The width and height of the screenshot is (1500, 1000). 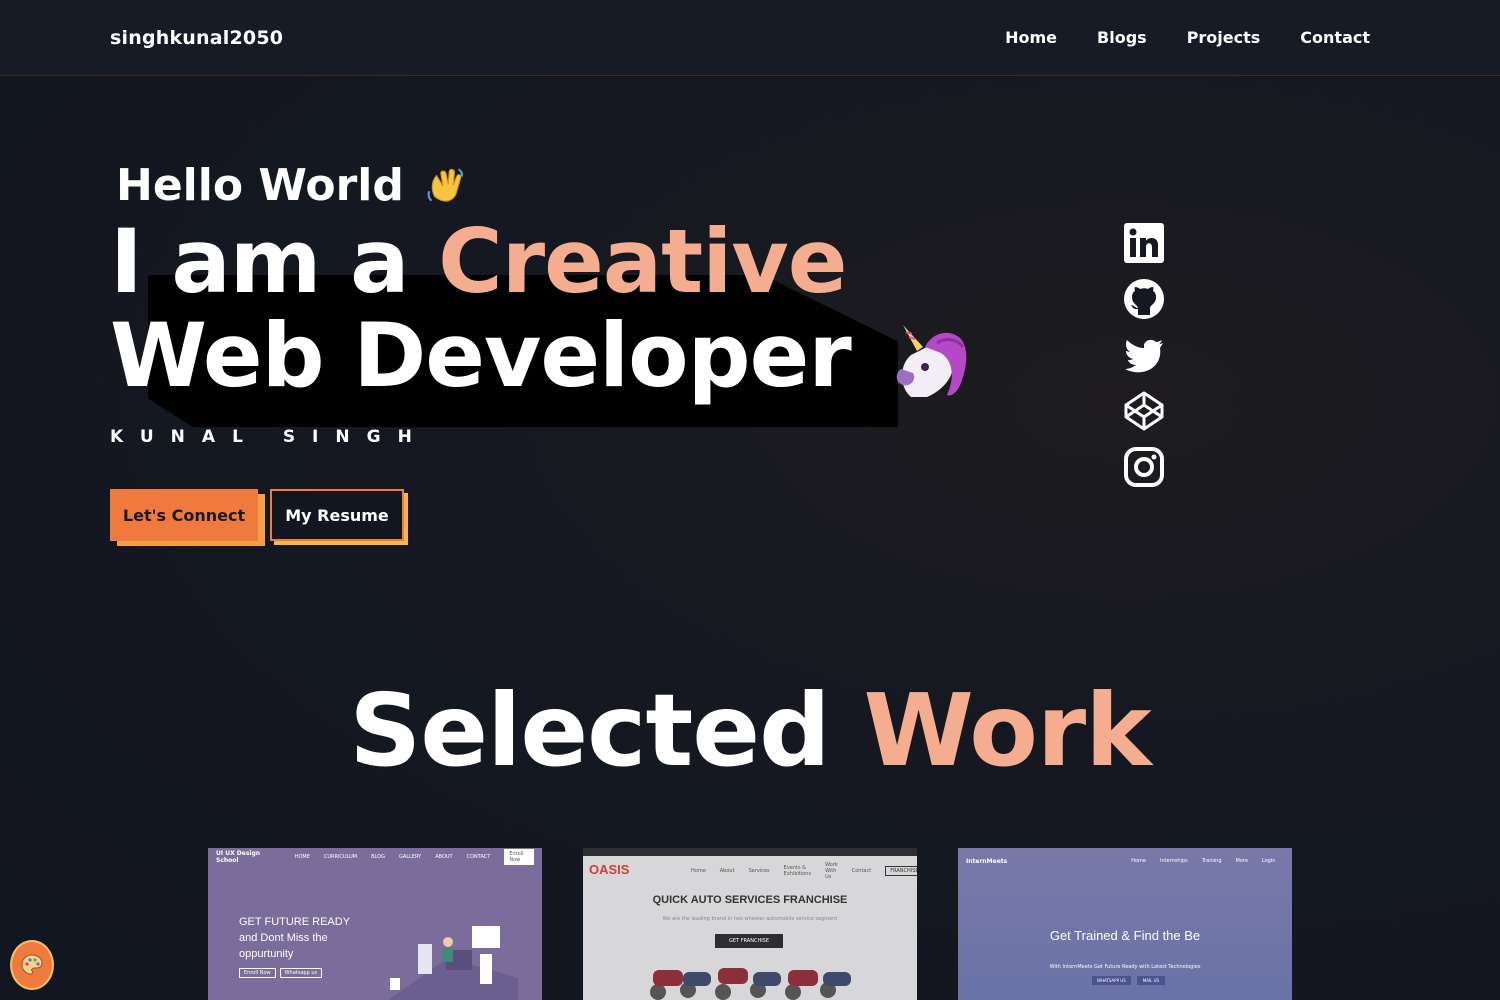 I want to click on headline-wrap: I am a Creative Web Developer, so click(x=540, y=321).